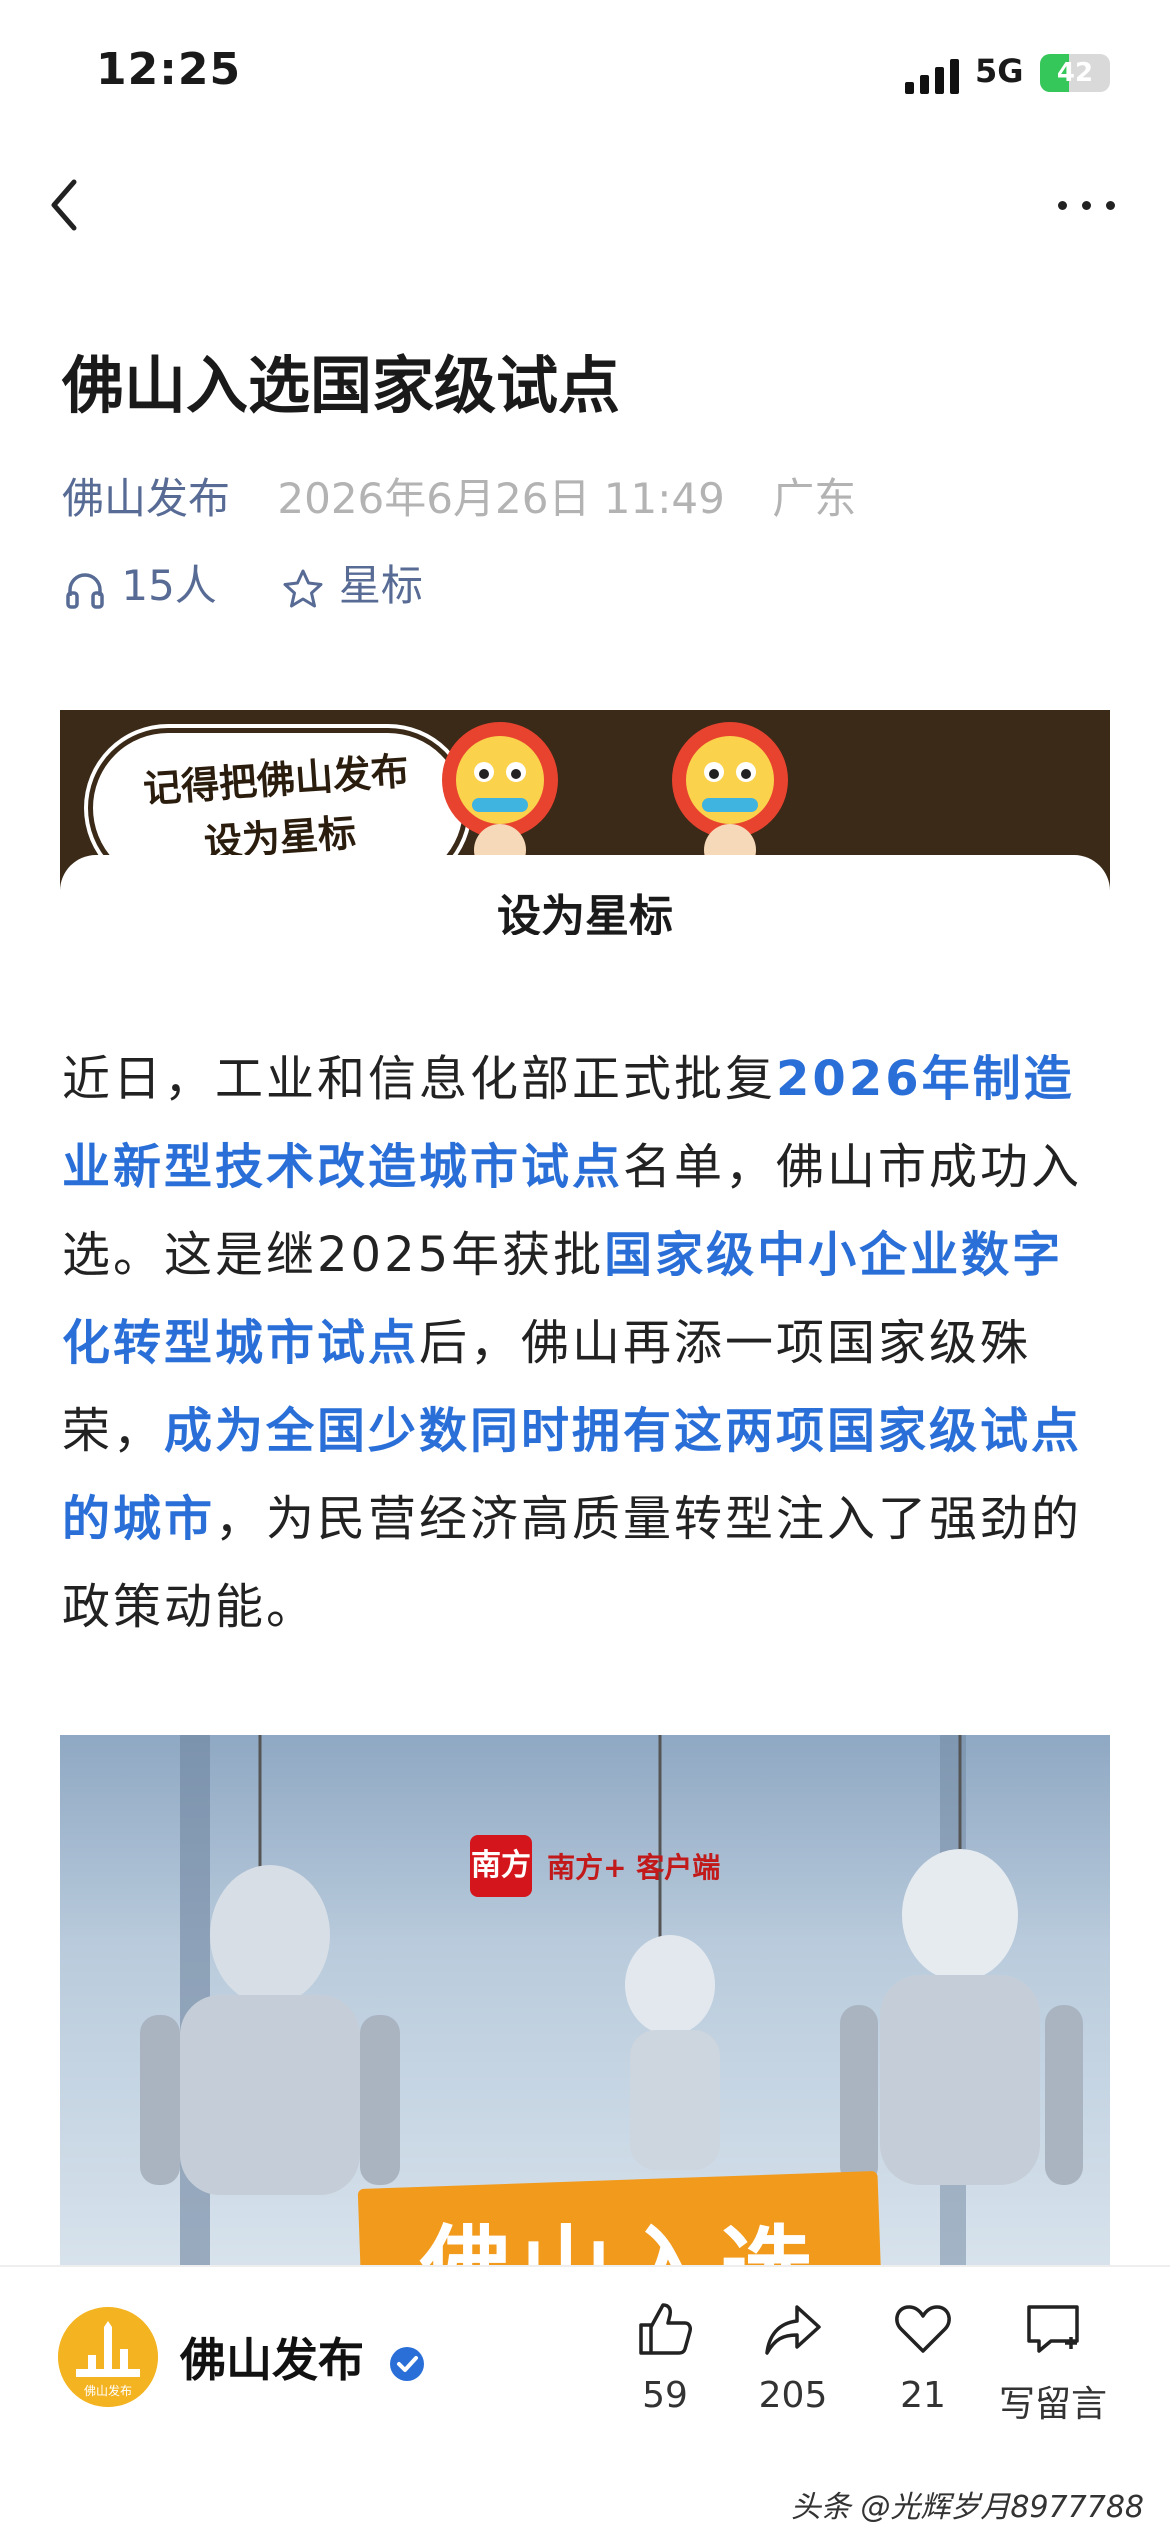 The image size is (1170, 2534). I want to click on page-title: 佛山入选国家级试点, so click(341, 385).